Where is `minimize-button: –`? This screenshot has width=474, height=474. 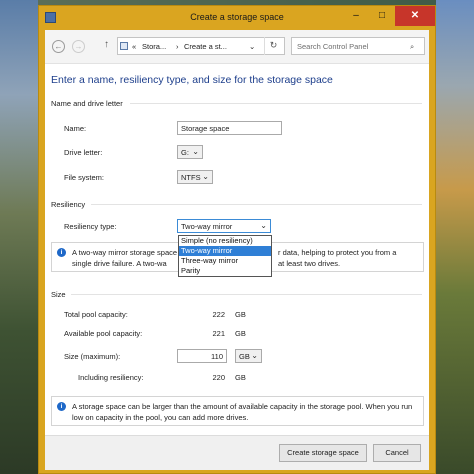 minimize-button: – is located at coordinates (356, 16).